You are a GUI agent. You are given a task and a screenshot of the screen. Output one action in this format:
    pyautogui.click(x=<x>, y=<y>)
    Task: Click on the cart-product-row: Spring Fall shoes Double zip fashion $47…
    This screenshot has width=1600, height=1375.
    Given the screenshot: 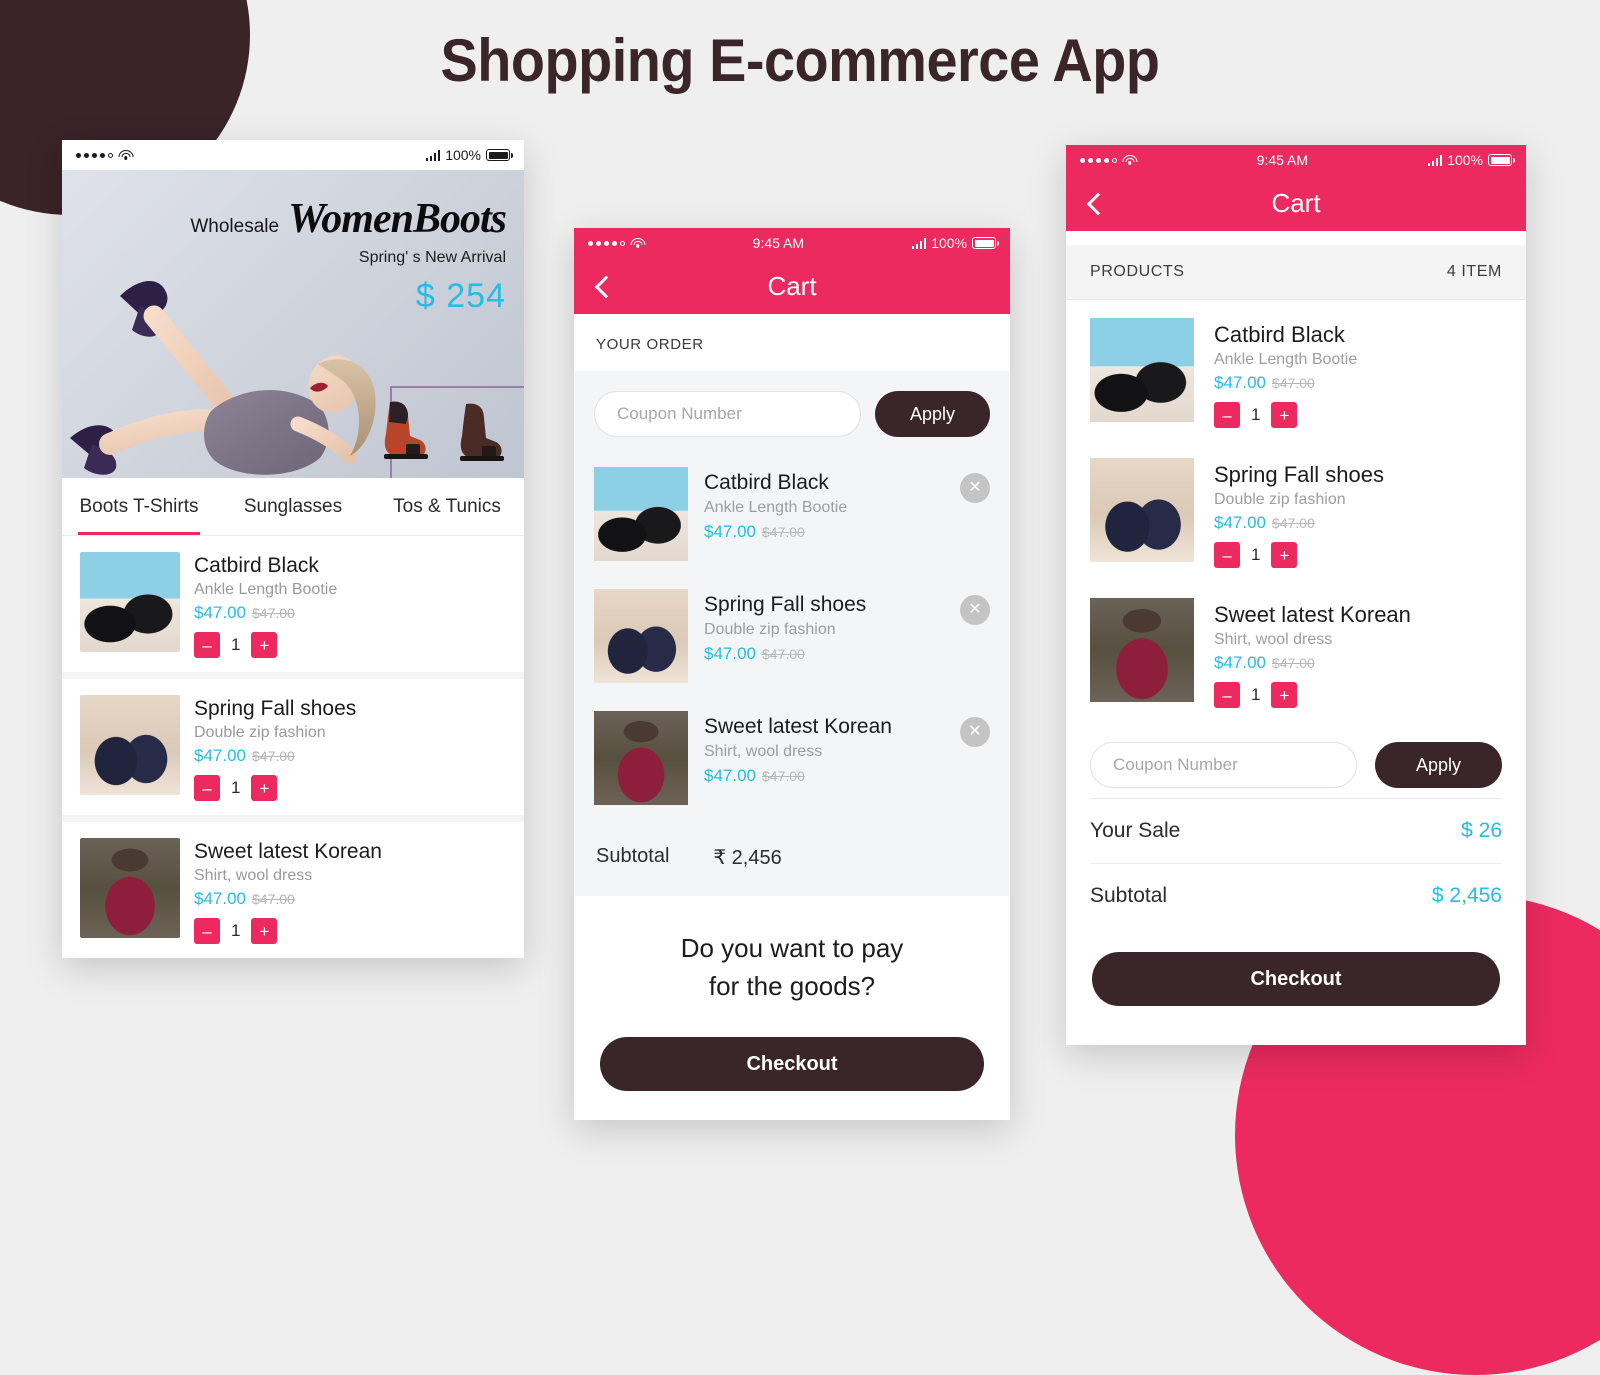 What is the action you would take?
    pyautogui.click(x=1296, y=510)
    